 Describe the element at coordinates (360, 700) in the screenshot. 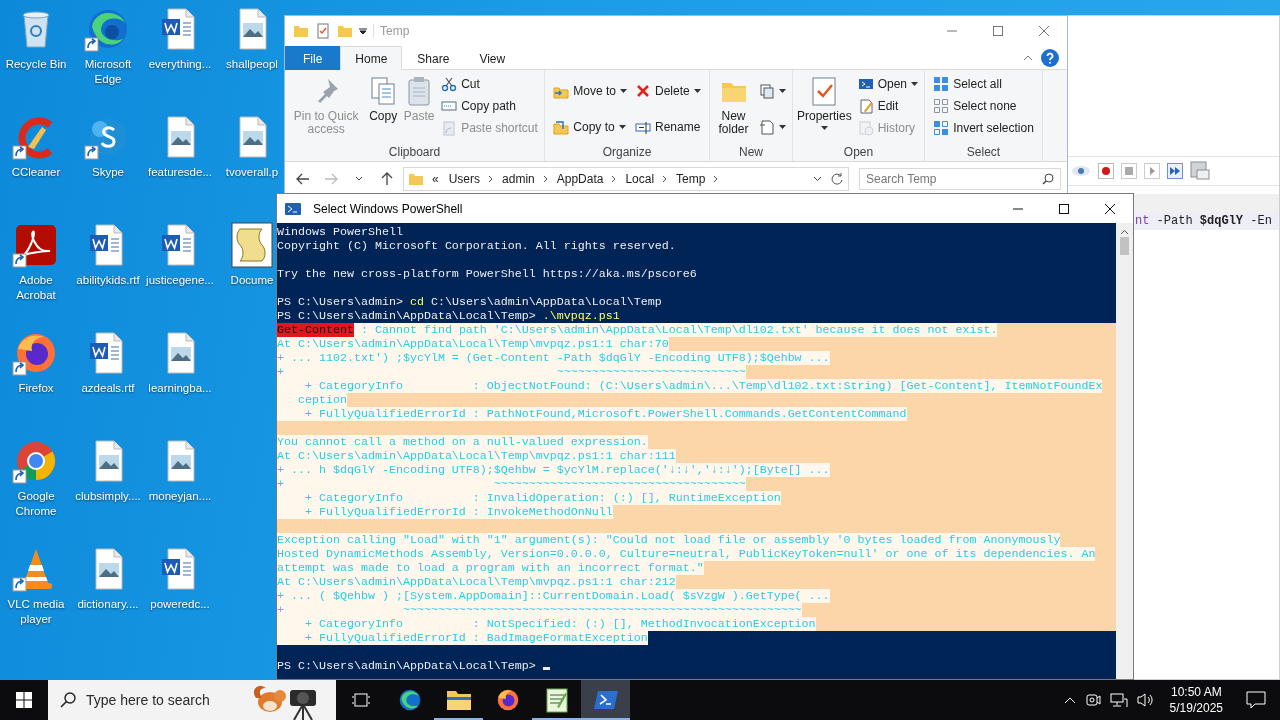

I see `task-view-icon` at that location.